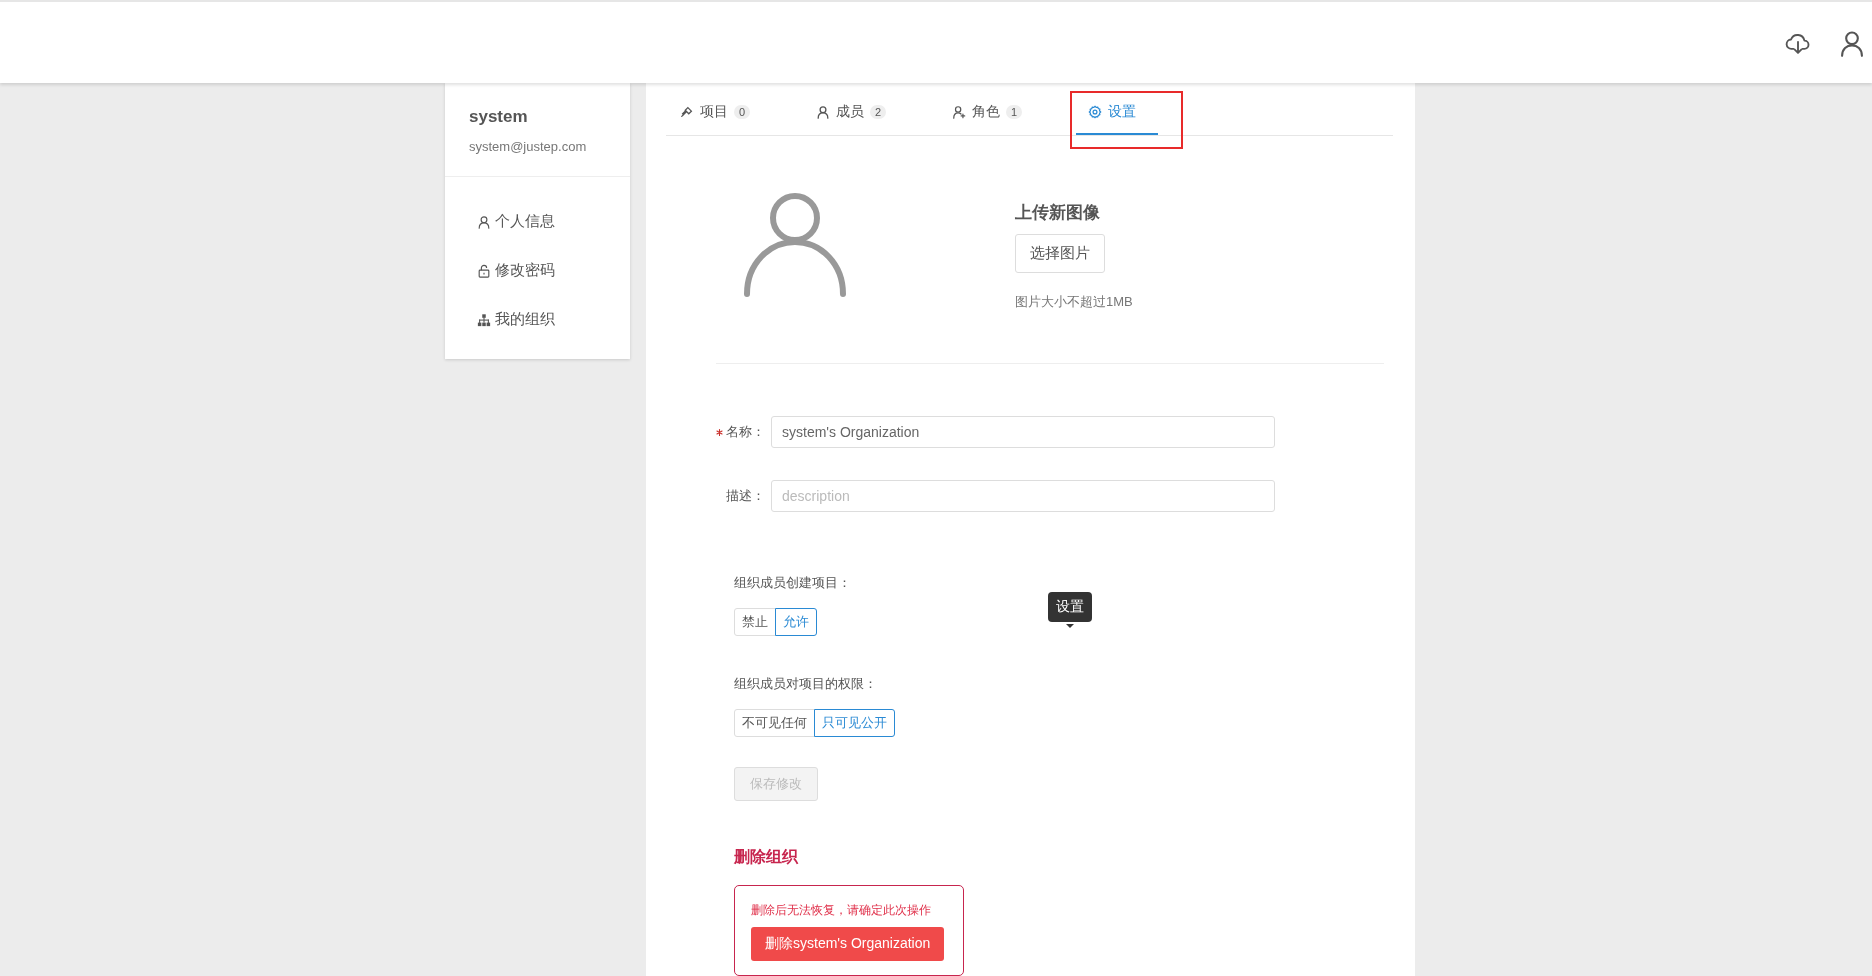  What do you see at coordinates (841, 910) in the screenshot?
I see `warning-text: 删除后无法恢复，请确定此次操作` at bounding box center [841, 910].